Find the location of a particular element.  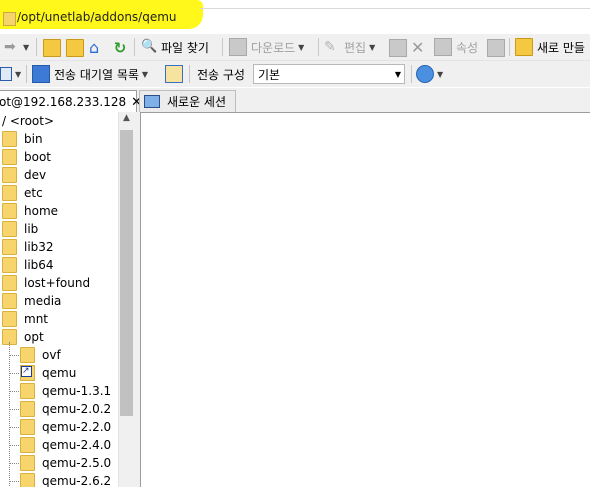

new-session-tab-label: 새로운 세션 is located at coordinates (197, 102).